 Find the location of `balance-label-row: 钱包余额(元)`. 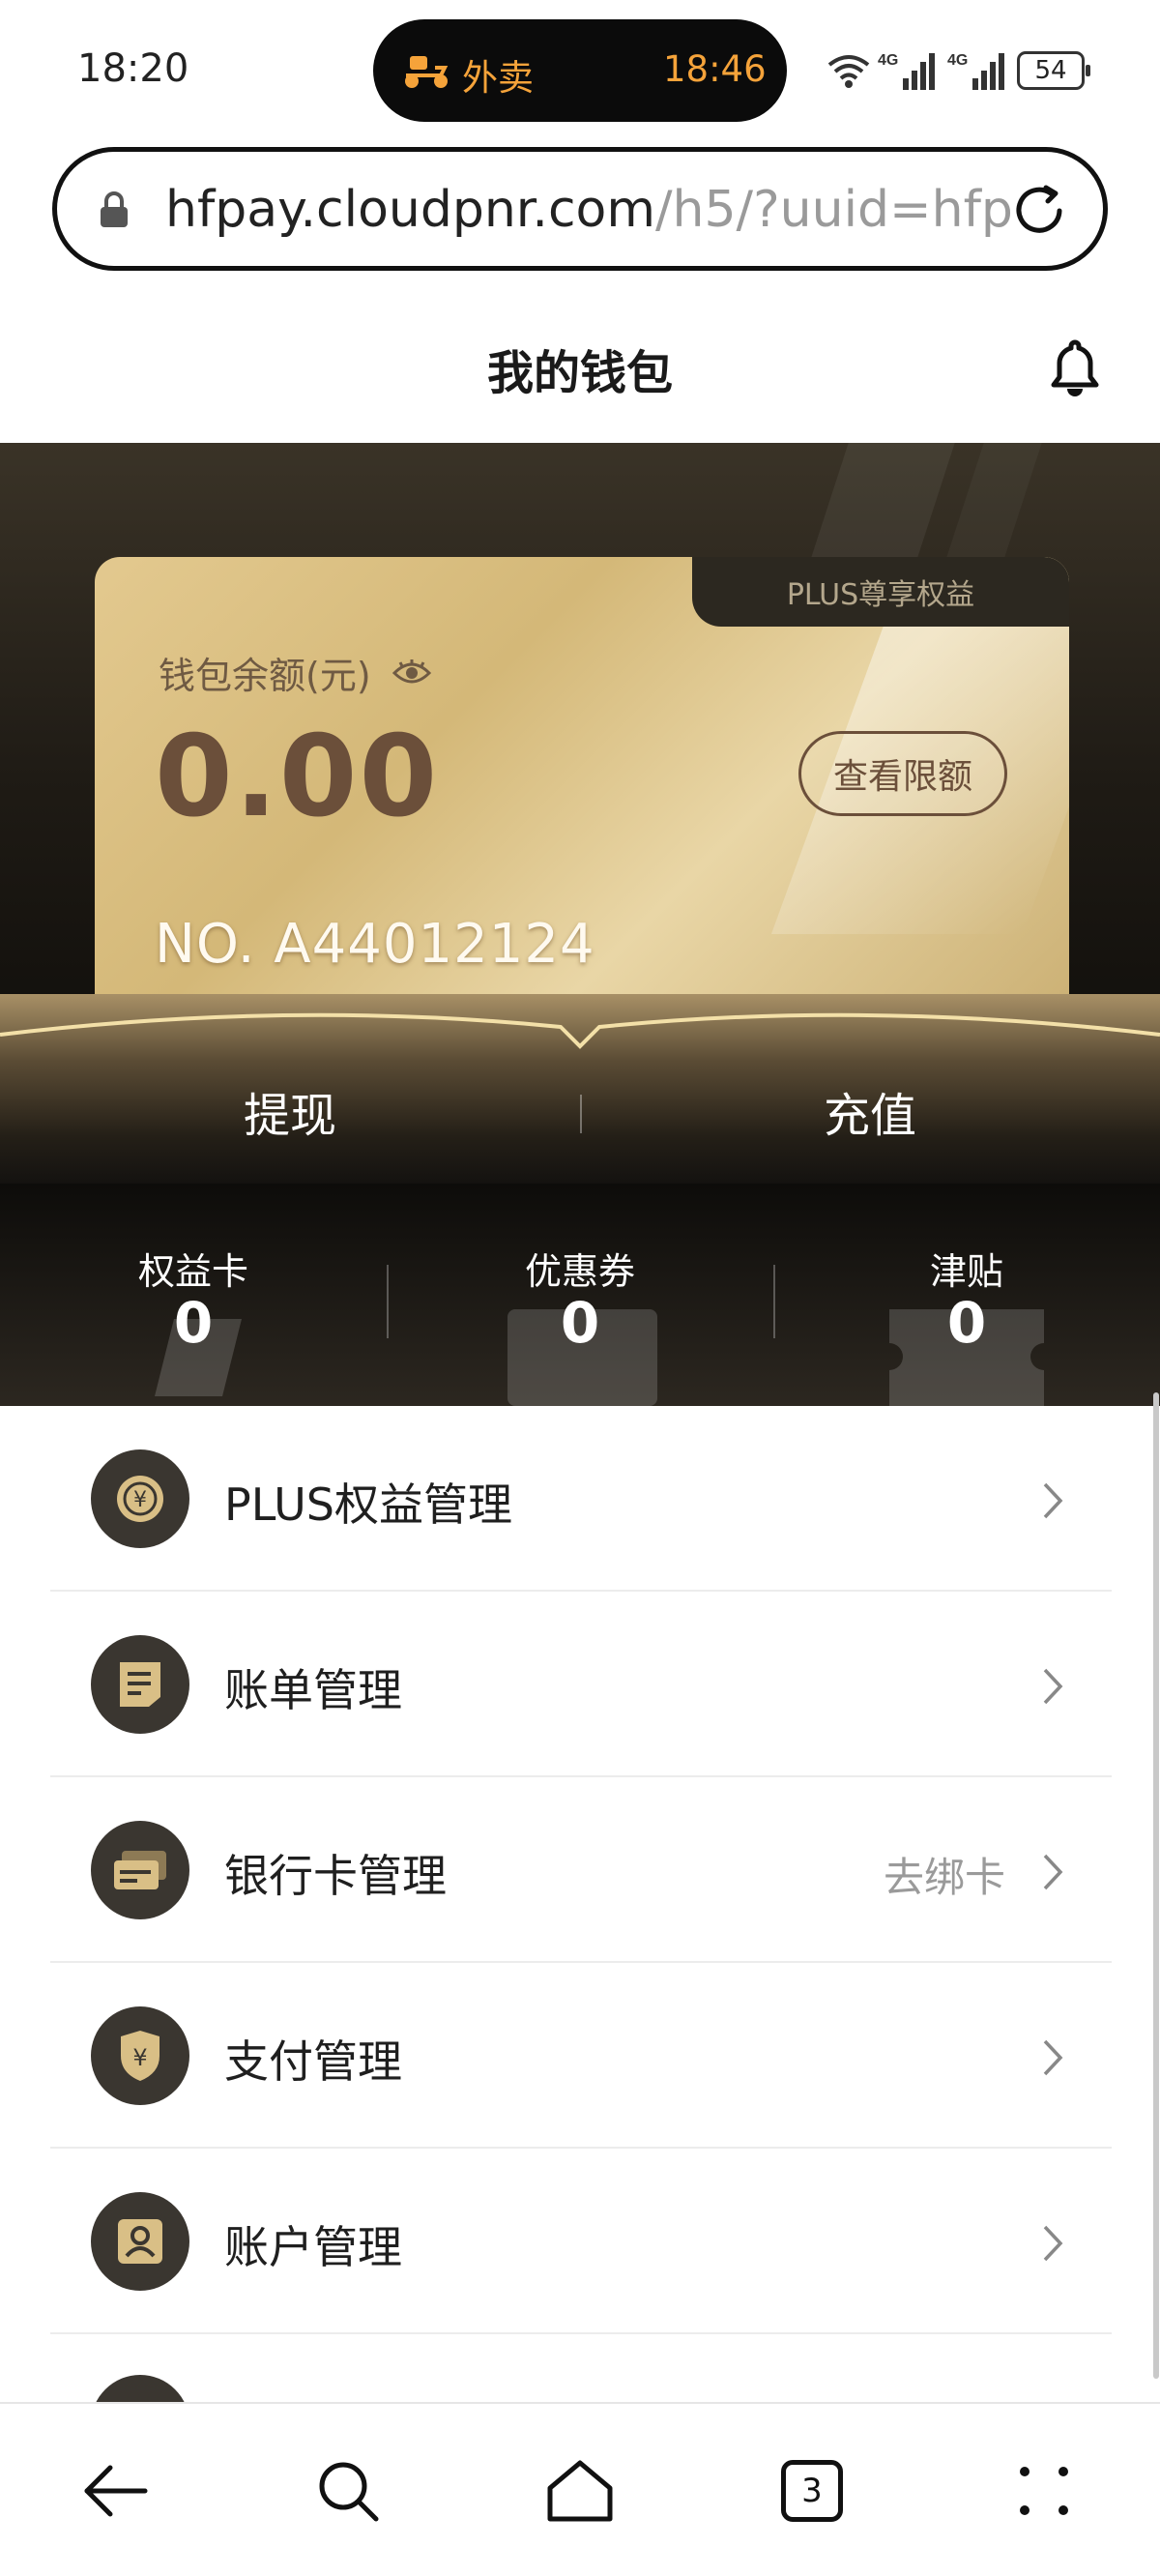

balance-label-row: 钱包余额(元) is located at coordinates (295, 672).